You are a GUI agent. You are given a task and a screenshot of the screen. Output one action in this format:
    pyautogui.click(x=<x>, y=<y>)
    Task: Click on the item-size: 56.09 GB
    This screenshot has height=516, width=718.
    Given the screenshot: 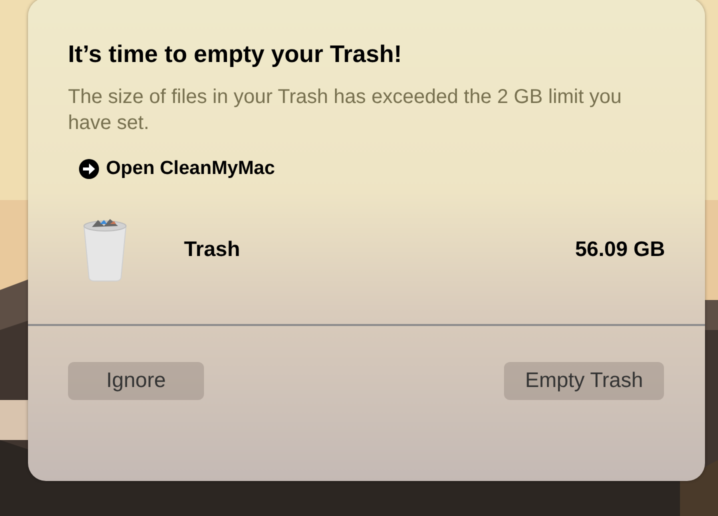 What is the action you would take?
    pyautogui.click(x=620, y=250)
    